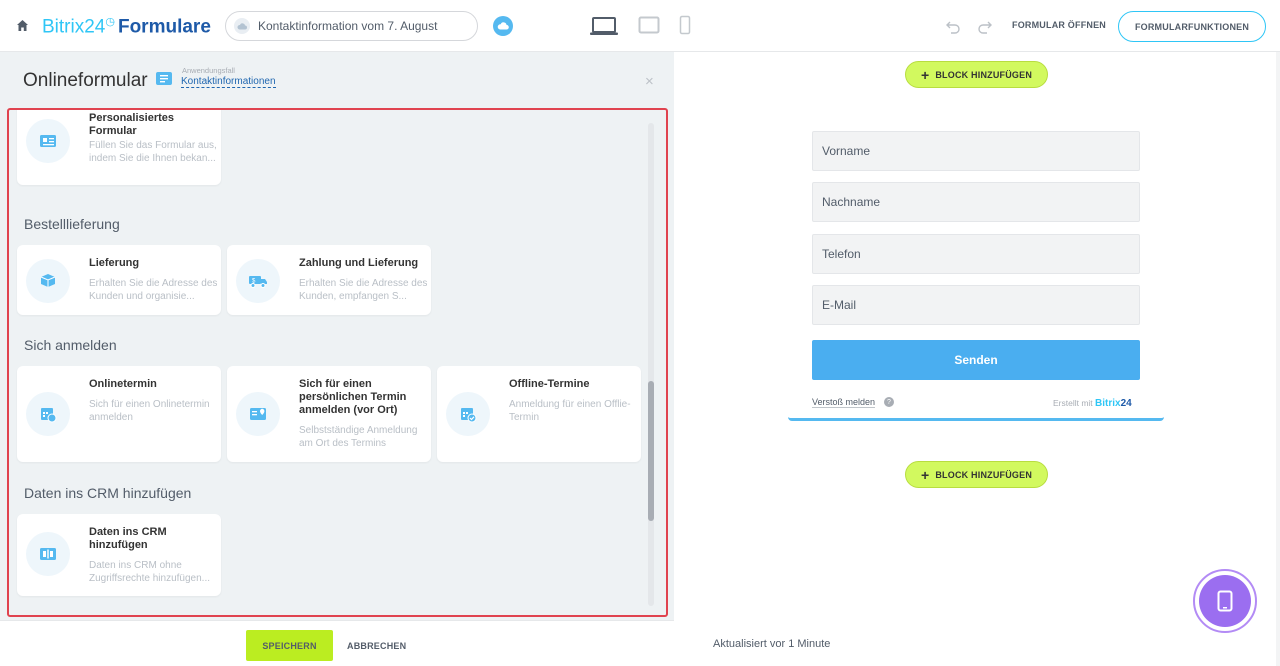 The width and height of the screenshot is (1280, 666). Describe the element at coordinates (149, 411) in the screenshot. I see `card-description: Sich für einen Onlinetermin anmelden` at that location.